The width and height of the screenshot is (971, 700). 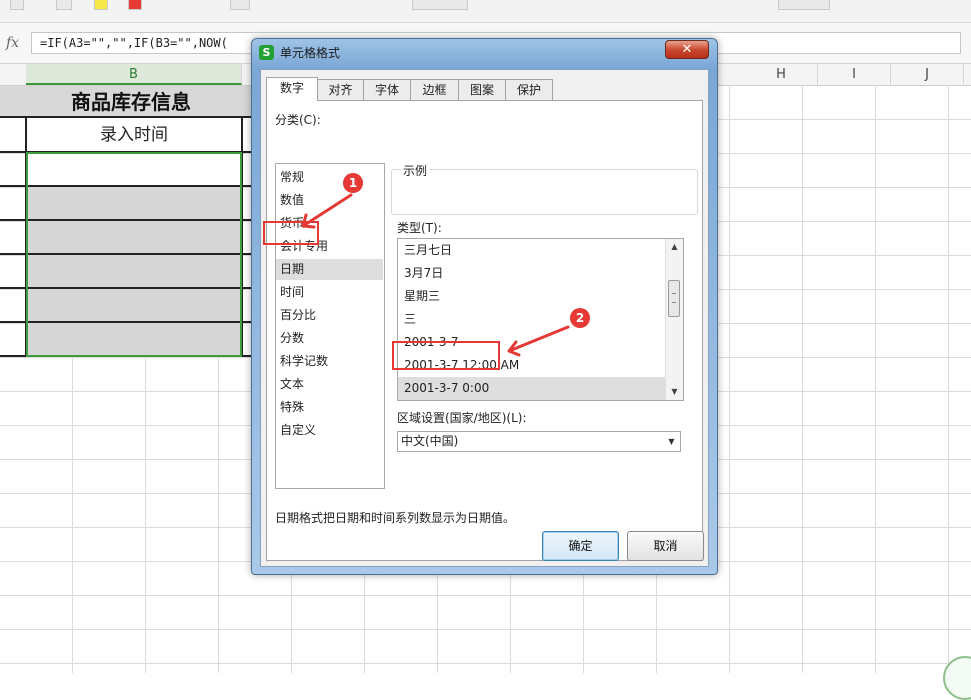 What do you see at coordinates (671, 441) in the screenshot?
I see `chevron-down-icon: ▼` at bounding box center [671, 441].